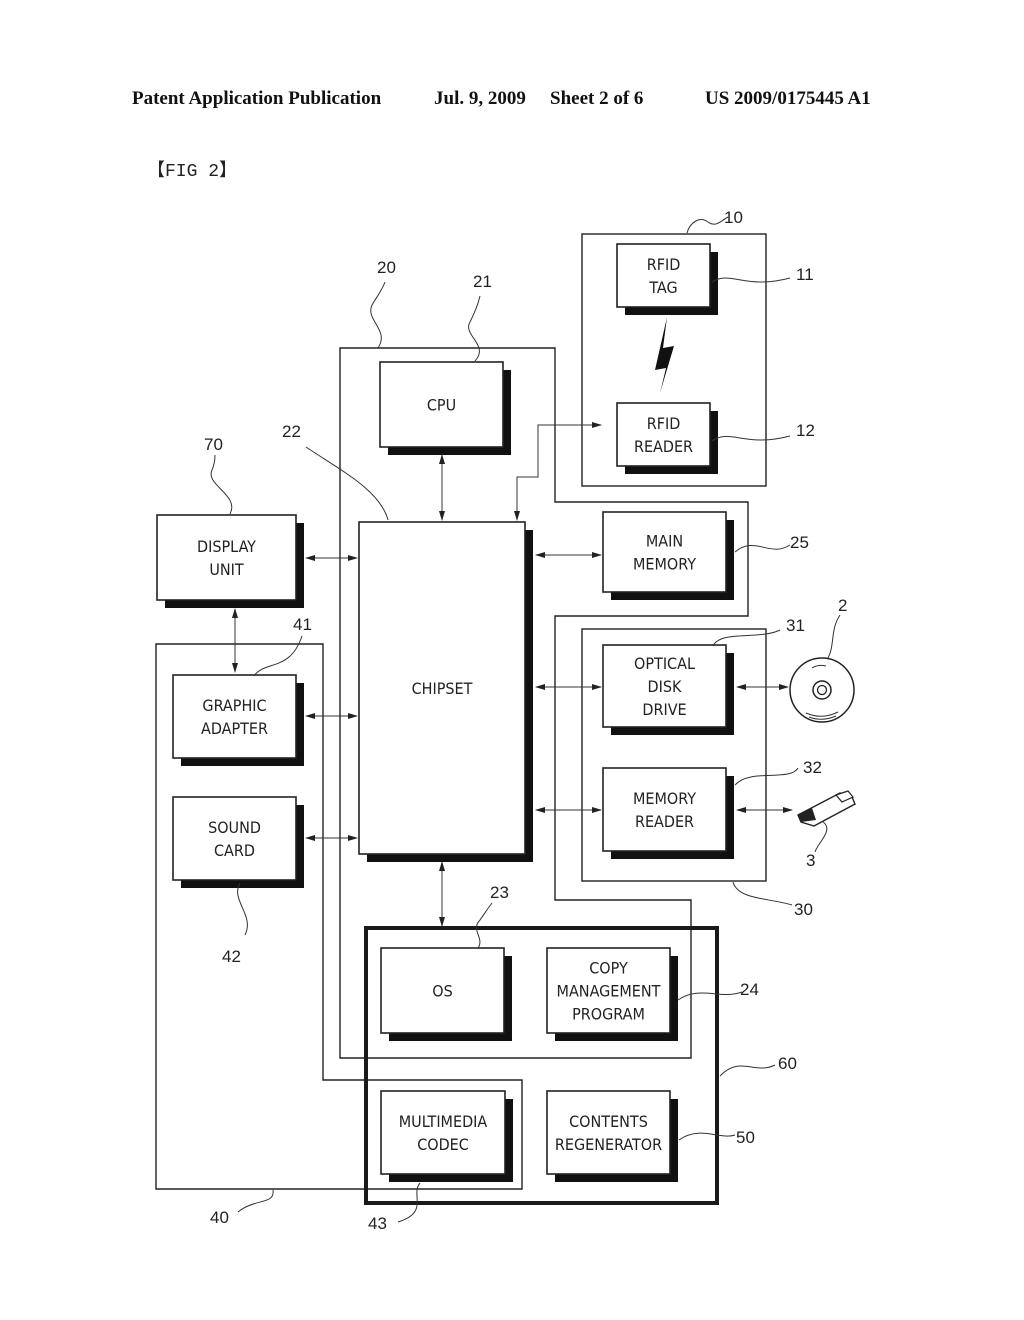 The image size is (1024, 1320). What do you see at coordinates (482, 281) in the screenshot?
I see `reference-numeral: 21` at bounding box center [482, 281].